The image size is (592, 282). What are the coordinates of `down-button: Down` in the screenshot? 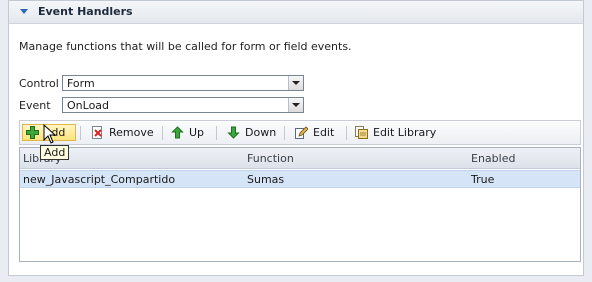 It's located at (251, 132).